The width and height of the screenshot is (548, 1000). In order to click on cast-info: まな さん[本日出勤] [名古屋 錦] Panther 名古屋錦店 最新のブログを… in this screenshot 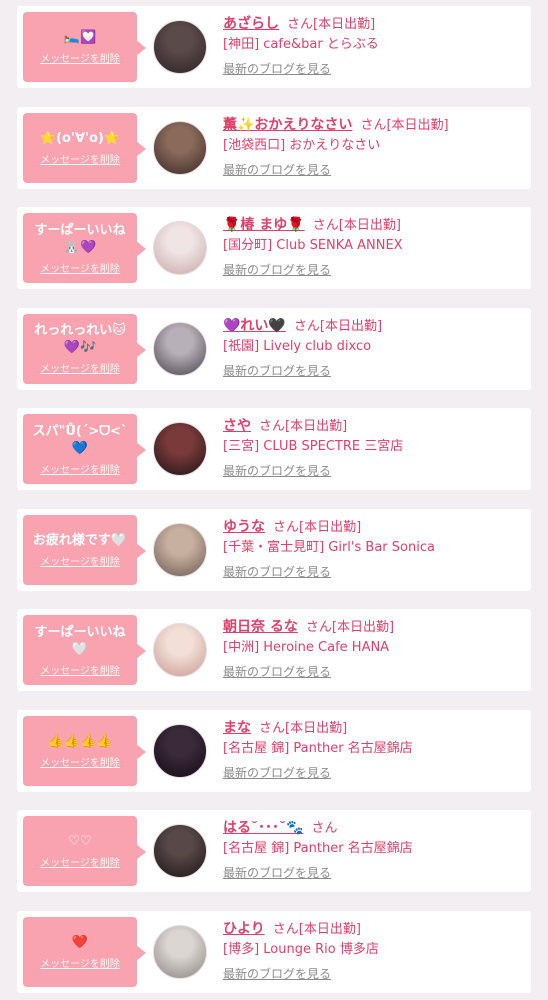, I will do `click(373, 748)`.